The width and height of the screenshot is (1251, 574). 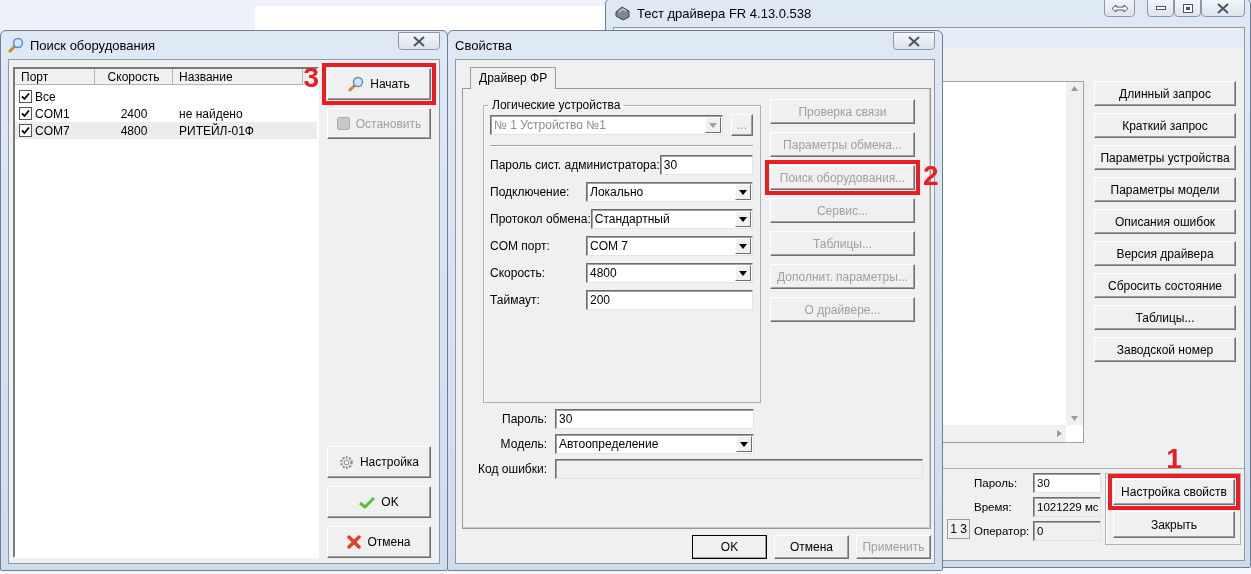 I want to click on readonly-field: 0, so click(x=1067, y=531).